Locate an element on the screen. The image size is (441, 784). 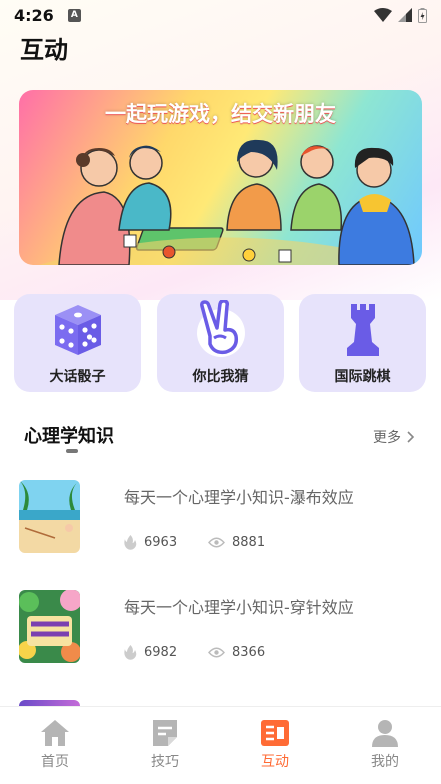
hot-value: 6963 is located at coordinates (161, 542).